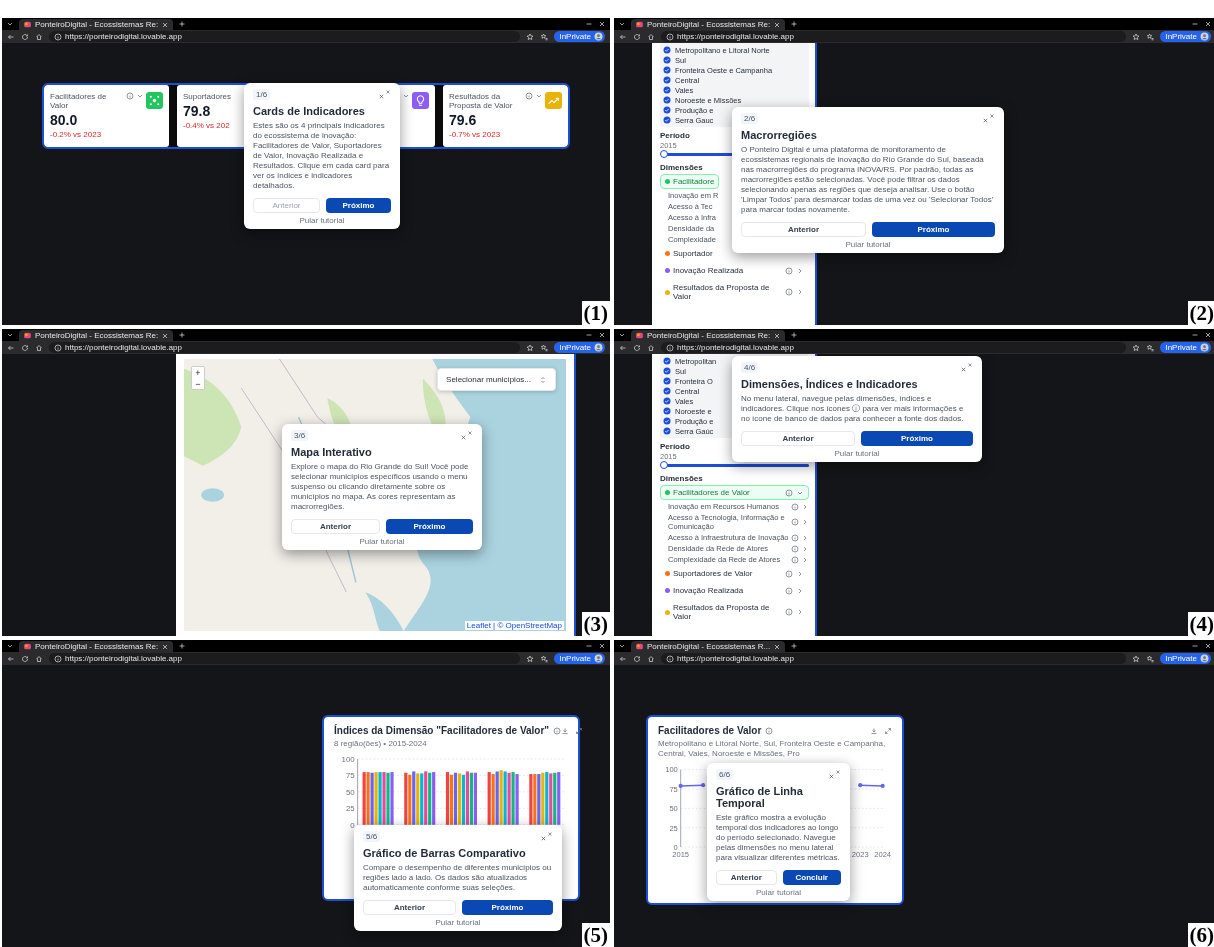 This screenshot has width=1214, height=947. Describe the element at coordinates (734, 573) in the screenshot. I see `dimension-item: Suportadores de Valor` at that location.